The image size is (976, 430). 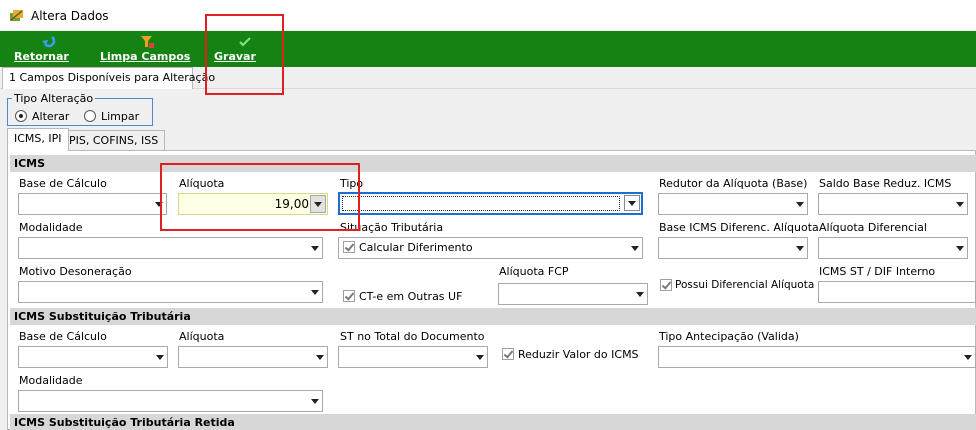 I want to click on checkmark-icon, so click(x=245, y=42).